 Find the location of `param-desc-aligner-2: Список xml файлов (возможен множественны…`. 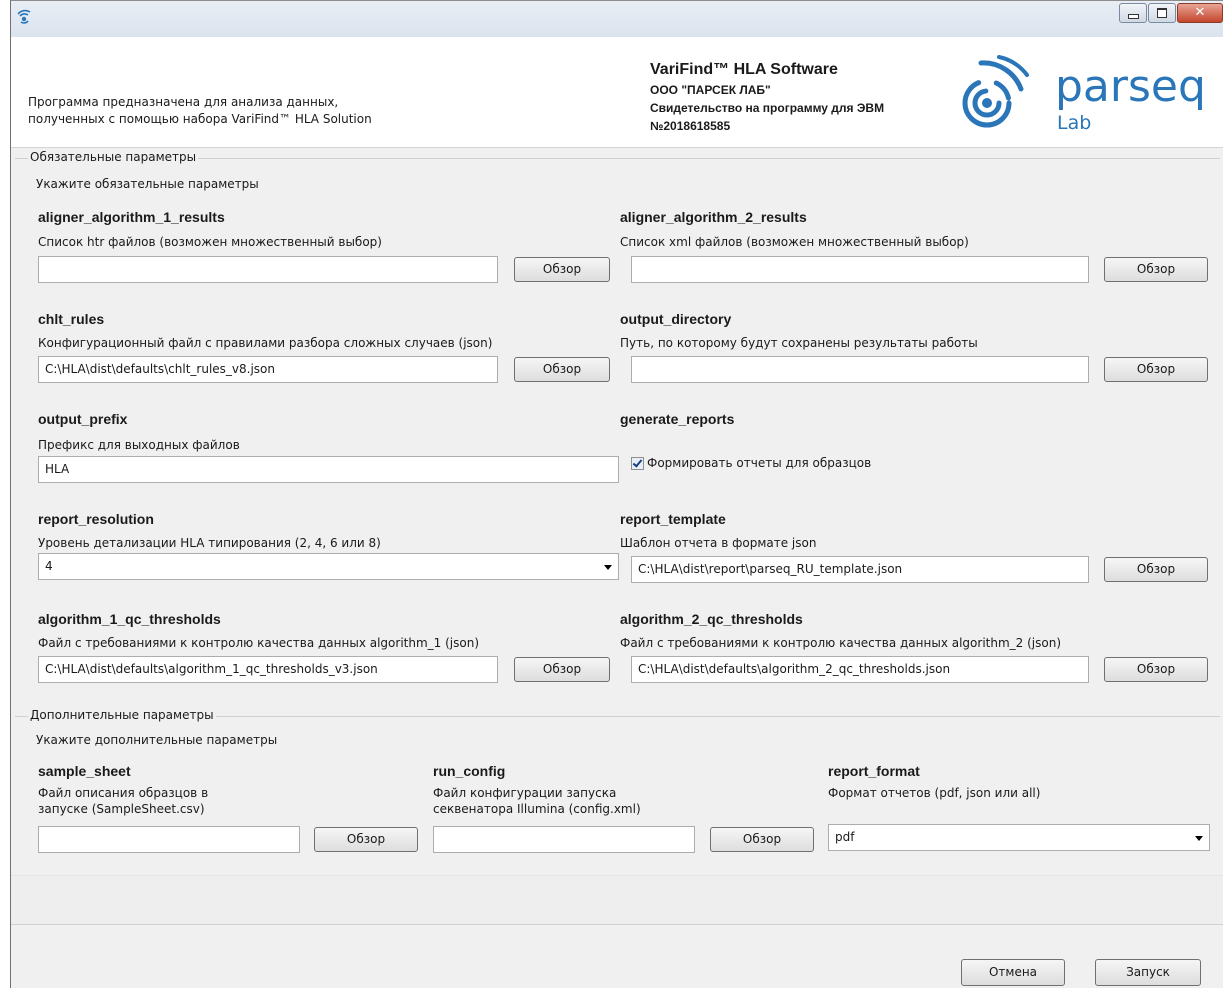

param-desc-aligner-2: Список xml файлов (возможен множественны… is located at coordinates (794, 242).